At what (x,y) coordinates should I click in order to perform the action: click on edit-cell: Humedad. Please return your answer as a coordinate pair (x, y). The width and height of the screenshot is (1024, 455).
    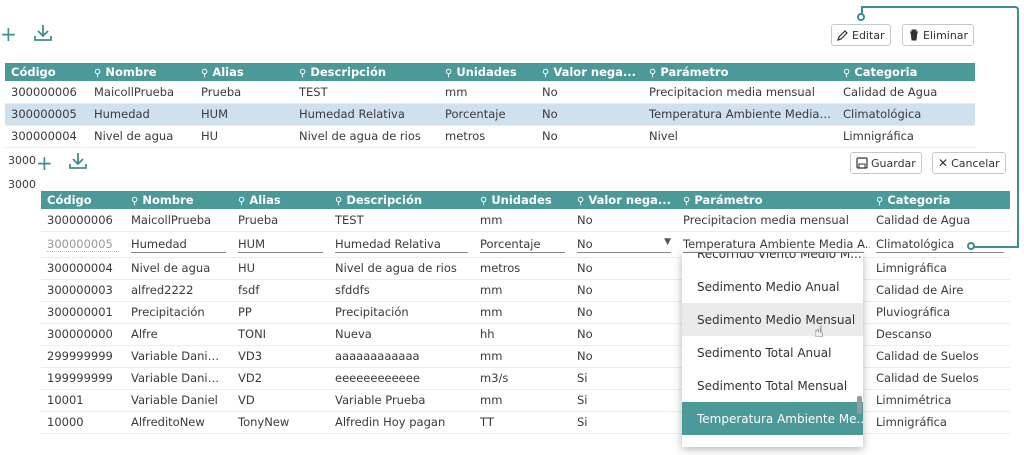
    Looking at the image, I should click on (178, 244).